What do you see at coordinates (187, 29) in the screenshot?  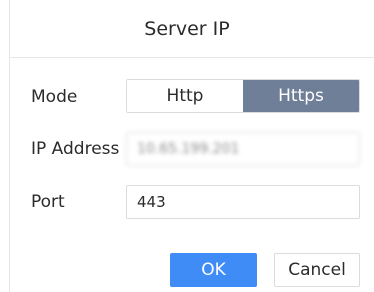 I see `dialog-title: Server IP` at bounding box center [187, 29].